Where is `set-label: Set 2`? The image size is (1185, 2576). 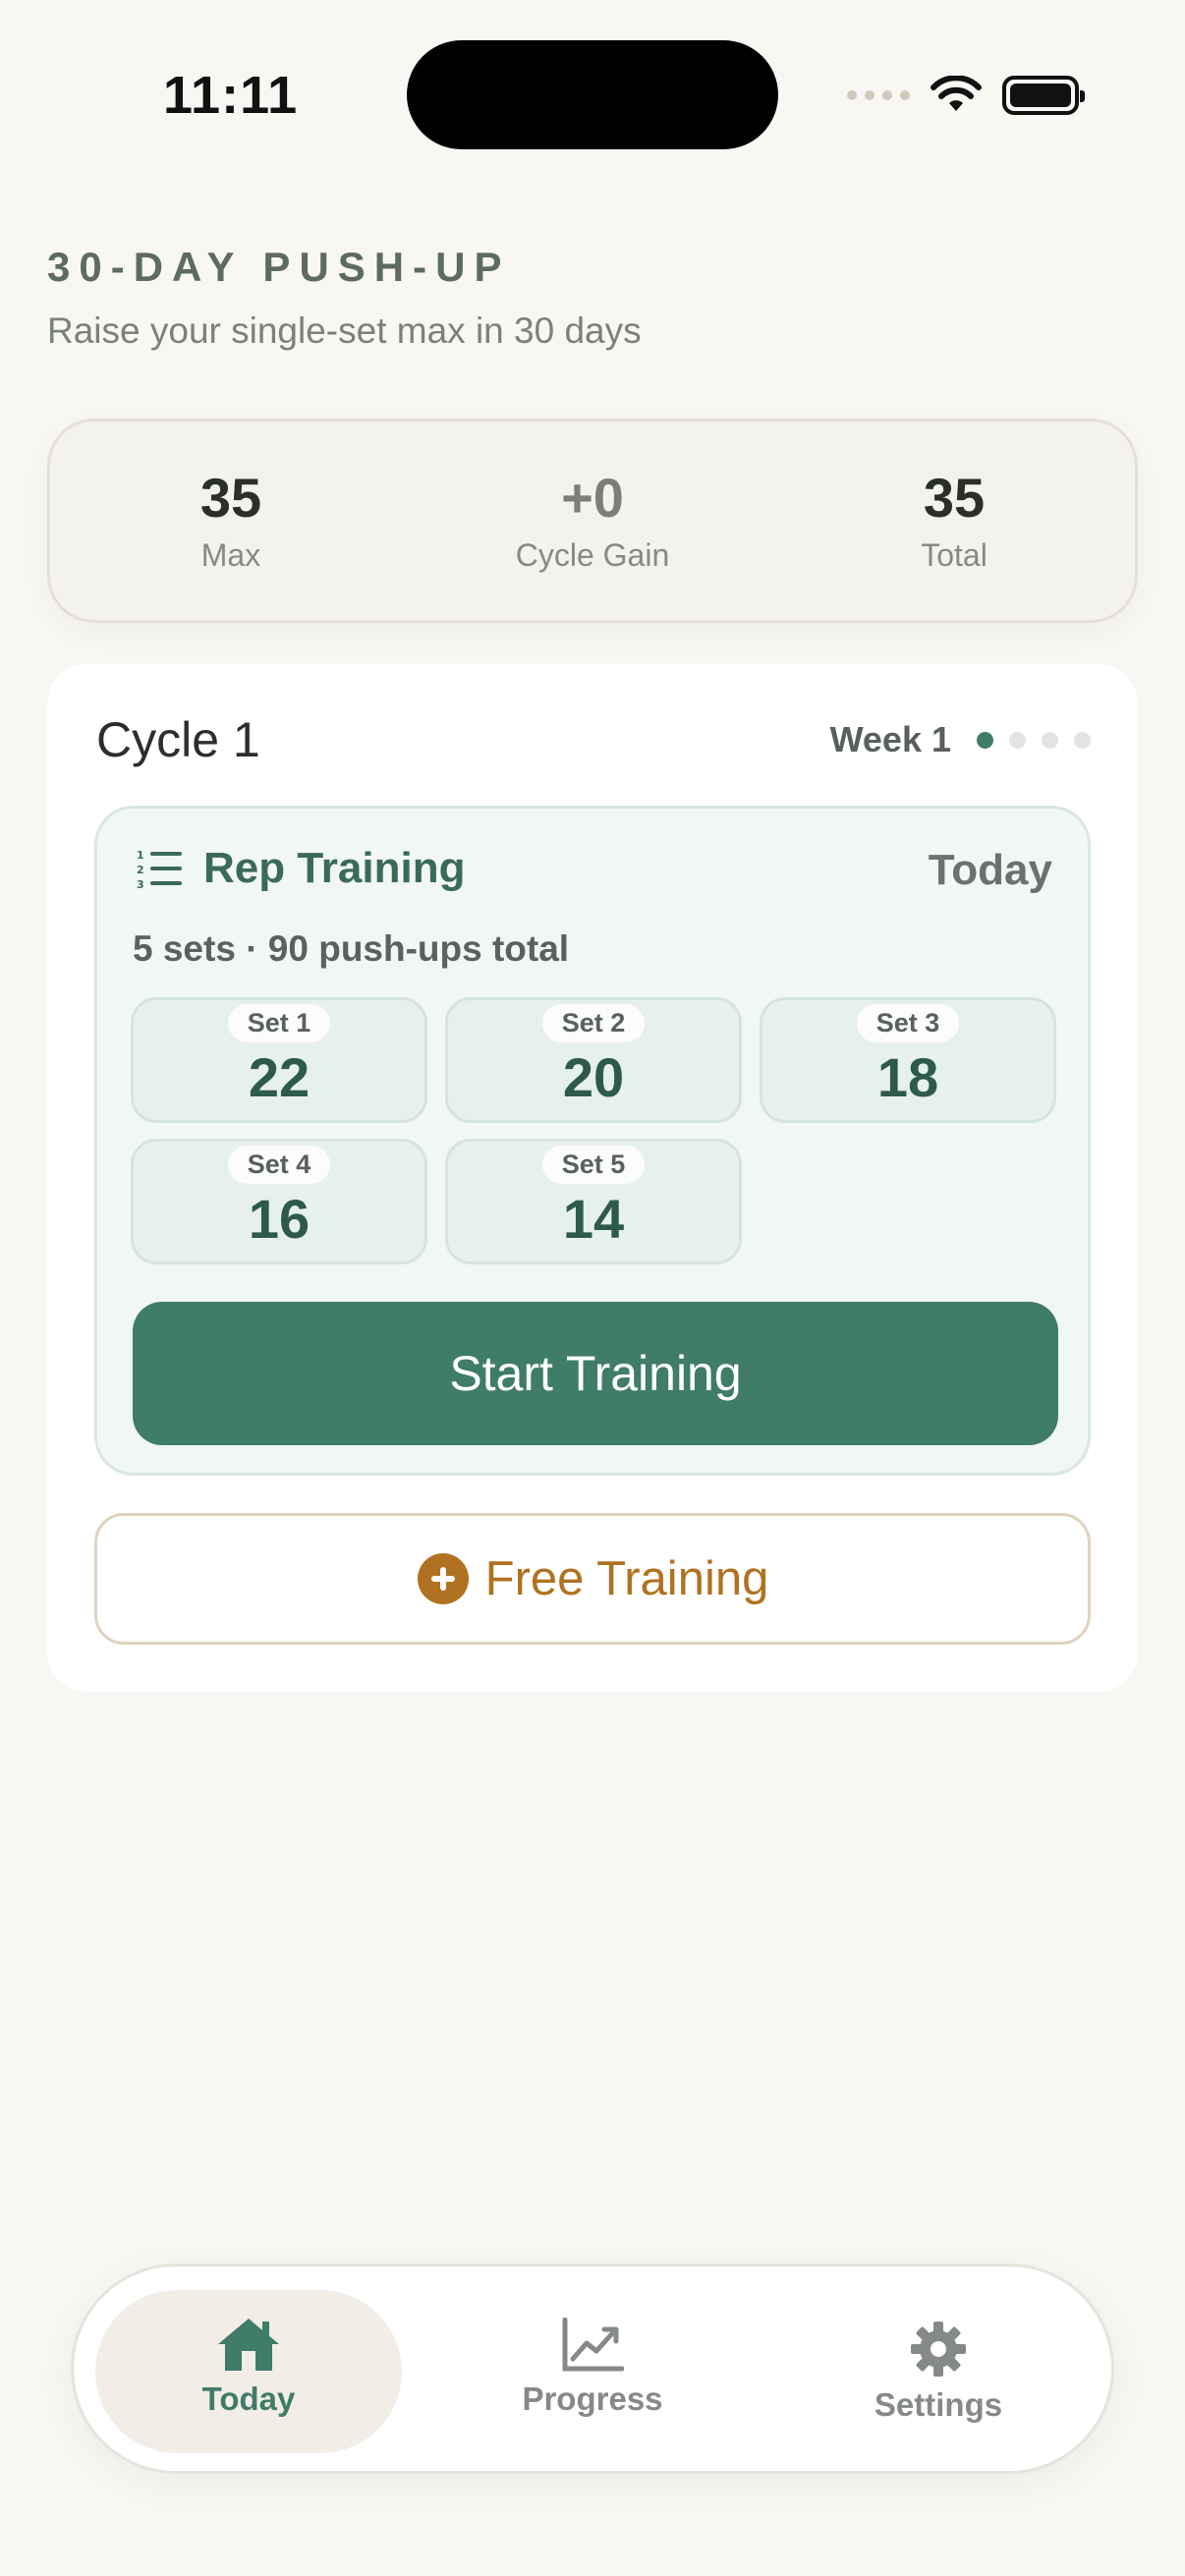
set-label: Set 2 is located at coordinates (594, 1023).